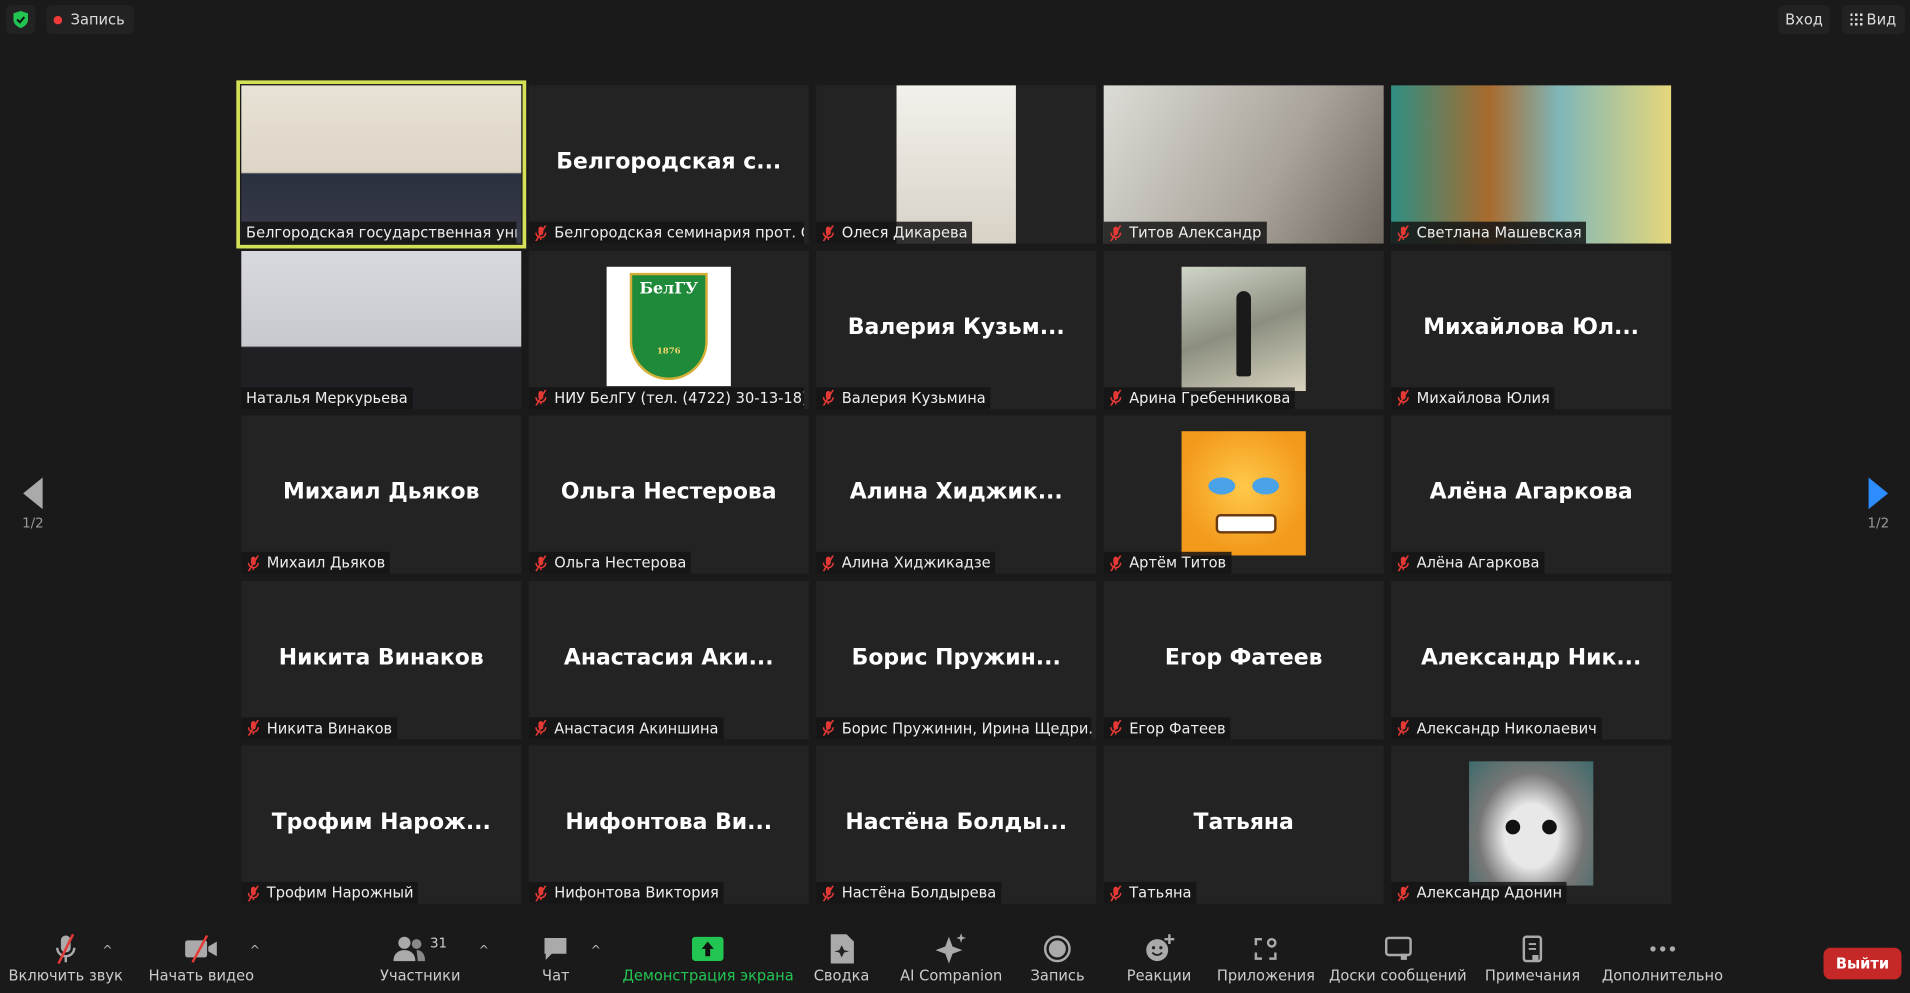 The width and height of the screenshot is (1910, 993). Describe the element at coordinates (708, 976) in the screenshot. I see `share-screen-label: Демонстрация экрана` at that location.